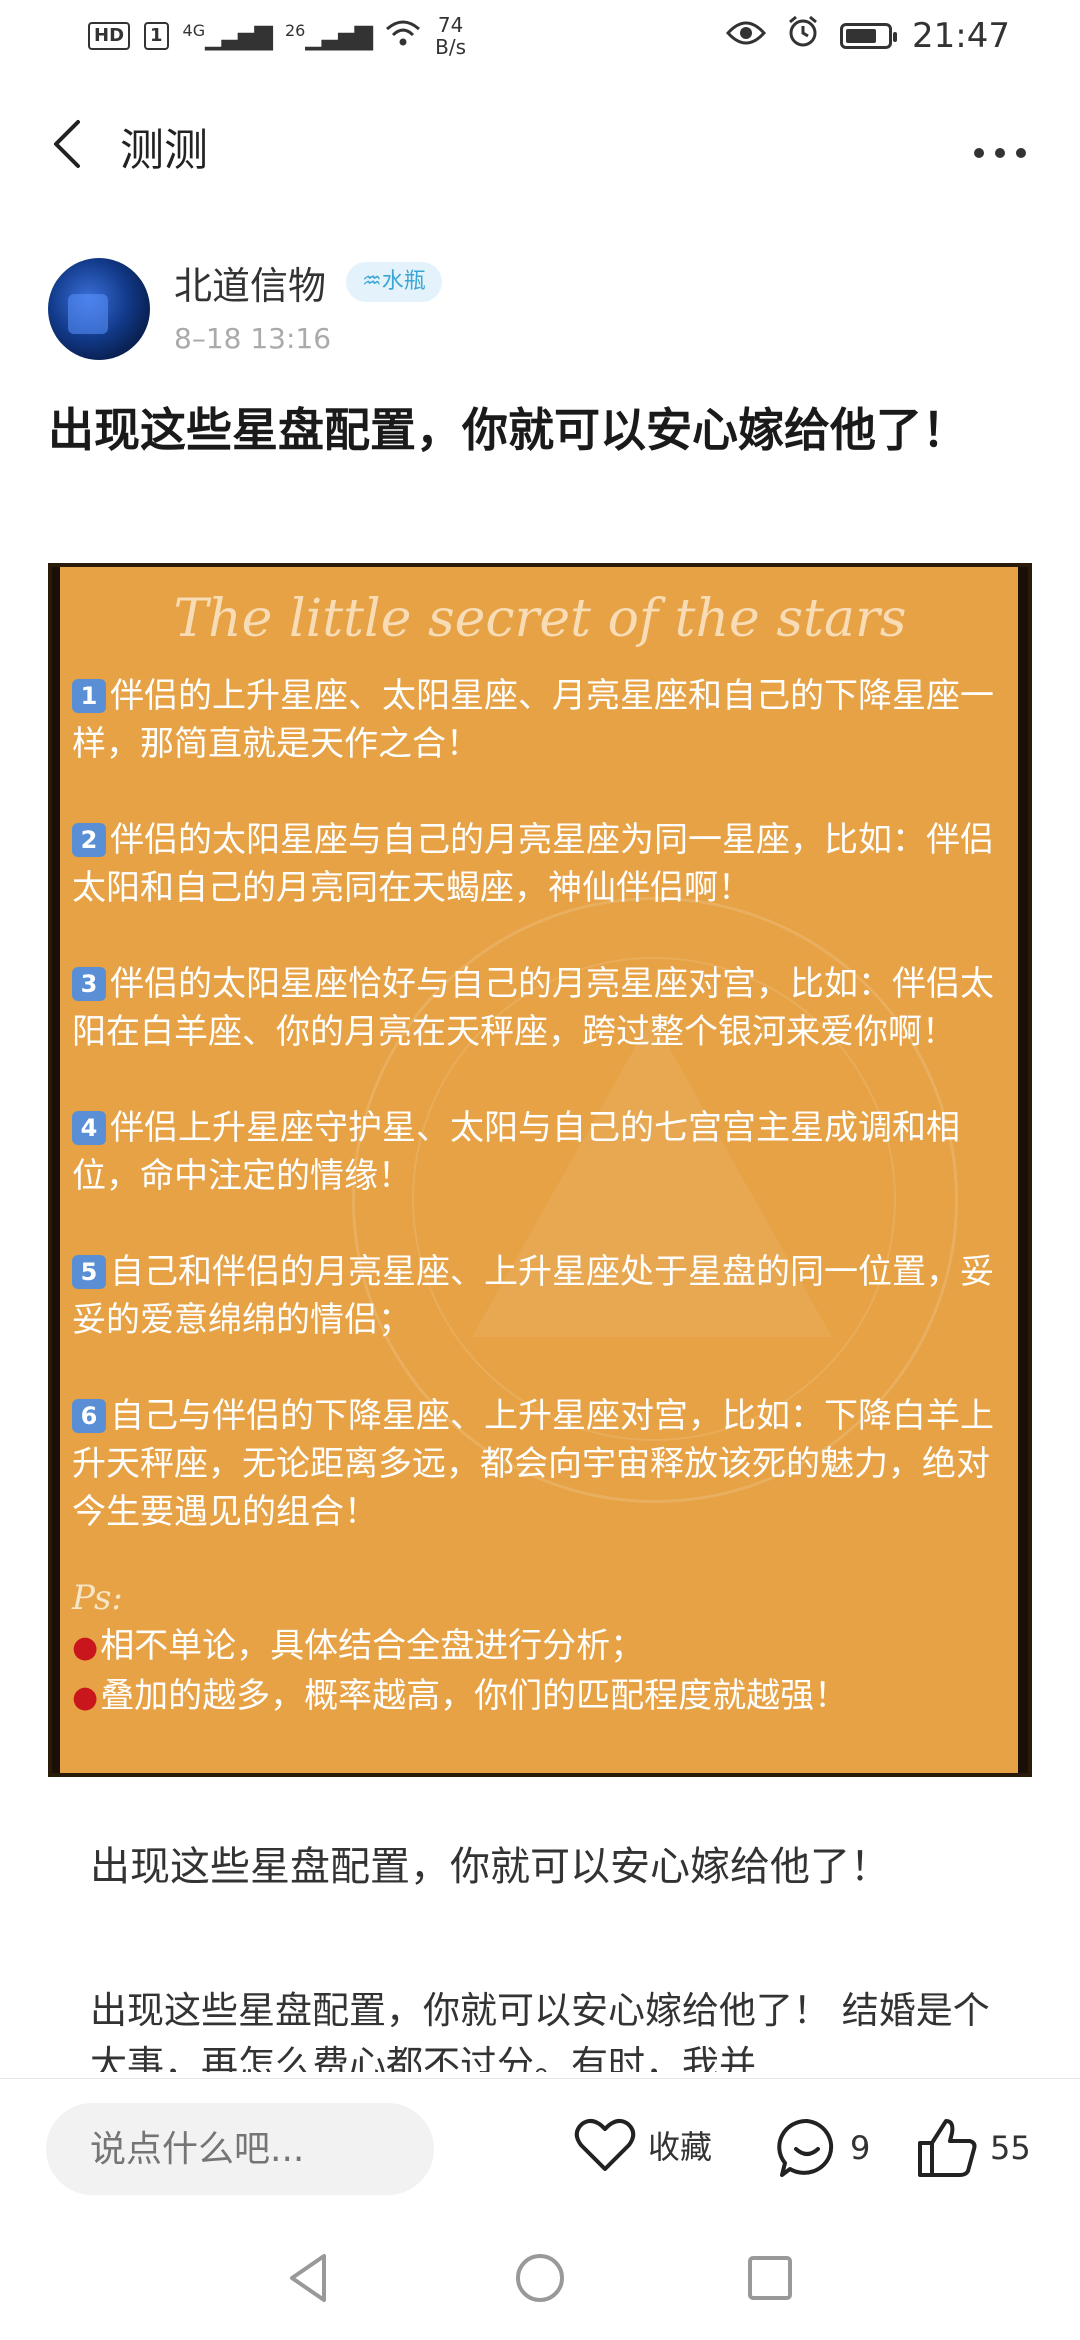 The width and height of the screenshot is (1080, 2340). I want to click on network-speed: 74 B/s, so click(450, 36).